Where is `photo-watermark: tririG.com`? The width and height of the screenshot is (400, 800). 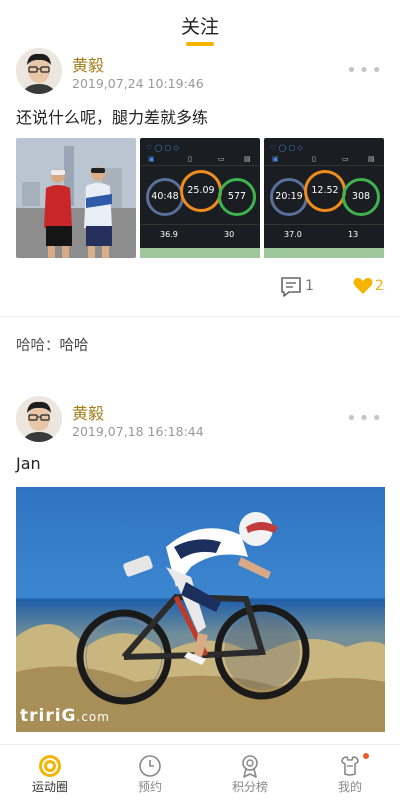 photo-watermark: tririG.com is located at coordinates (65, 716).